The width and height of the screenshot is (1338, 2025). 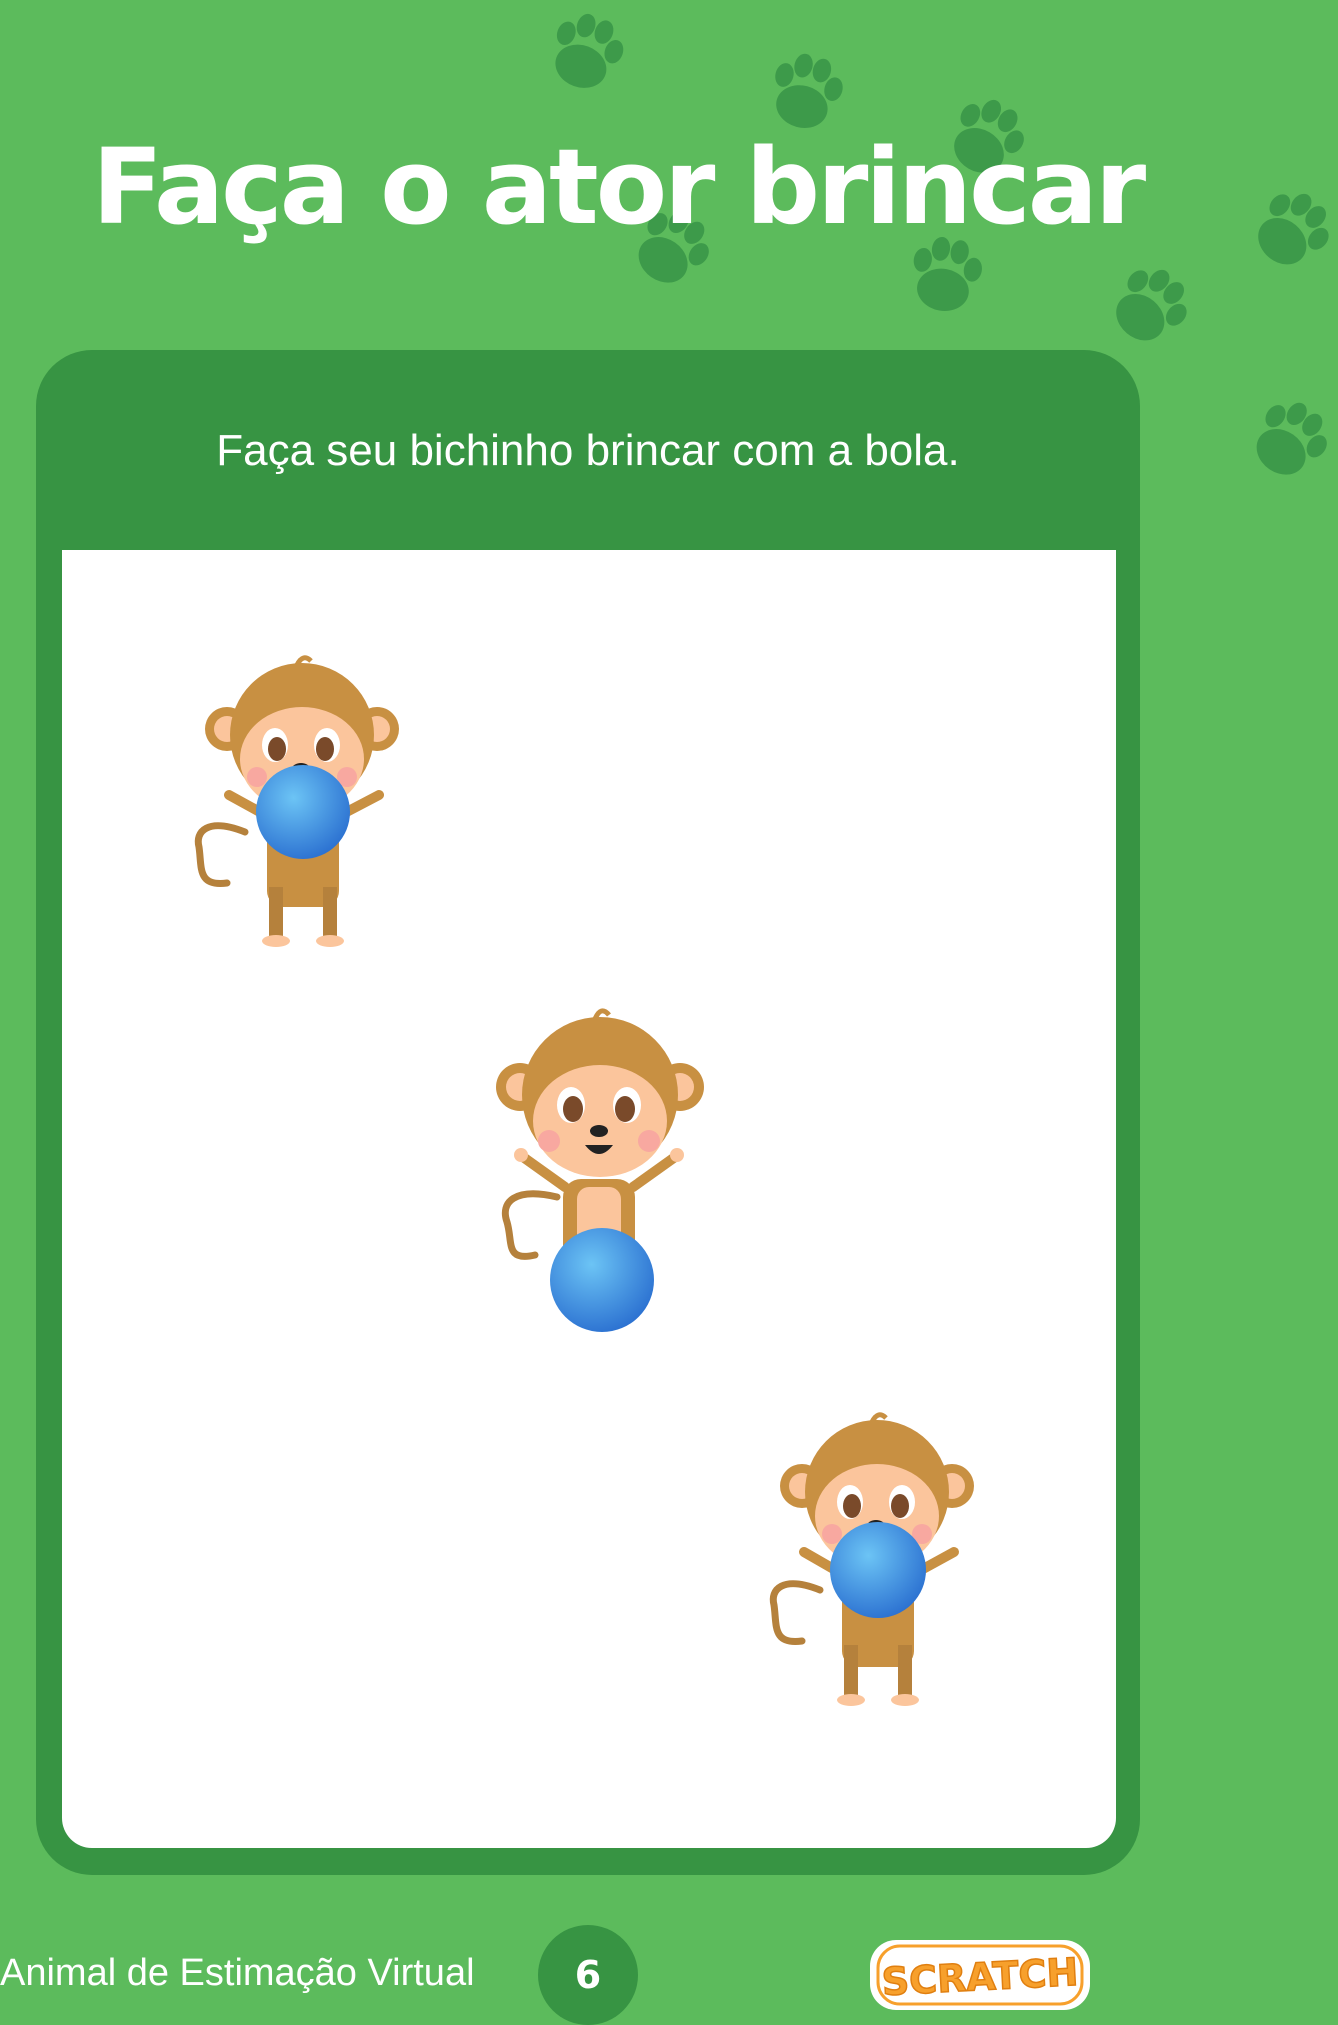 What do you see at coordinates (588, 1975) in the screenshot?
I see `page-number-badge: 6` at bounding box center [588, 1975].